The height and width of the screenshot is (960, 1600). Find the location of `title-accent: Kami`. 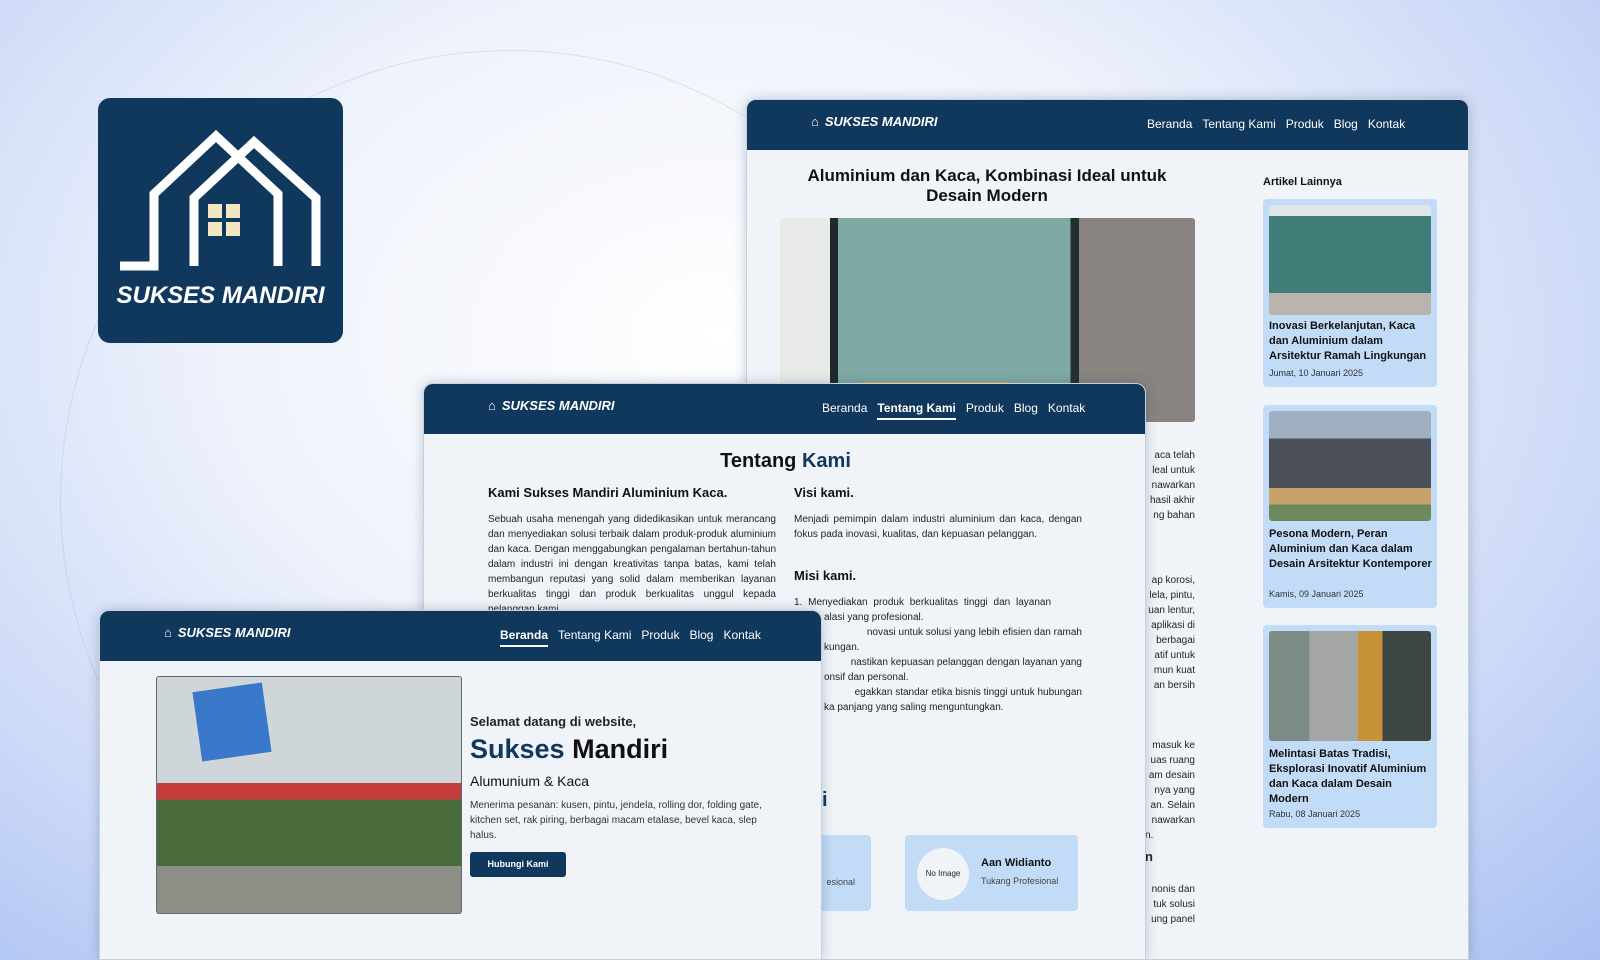

title-accent: Kami is located at coordinates (826, 461).